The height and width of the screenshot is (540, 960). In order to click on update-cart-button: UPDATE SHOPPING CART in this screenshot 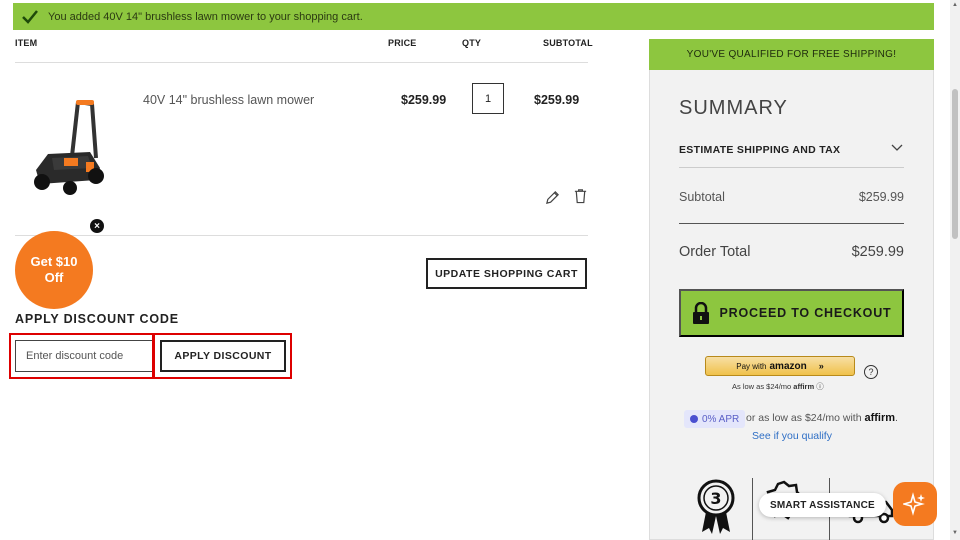, I will do `click(506, 273)`.